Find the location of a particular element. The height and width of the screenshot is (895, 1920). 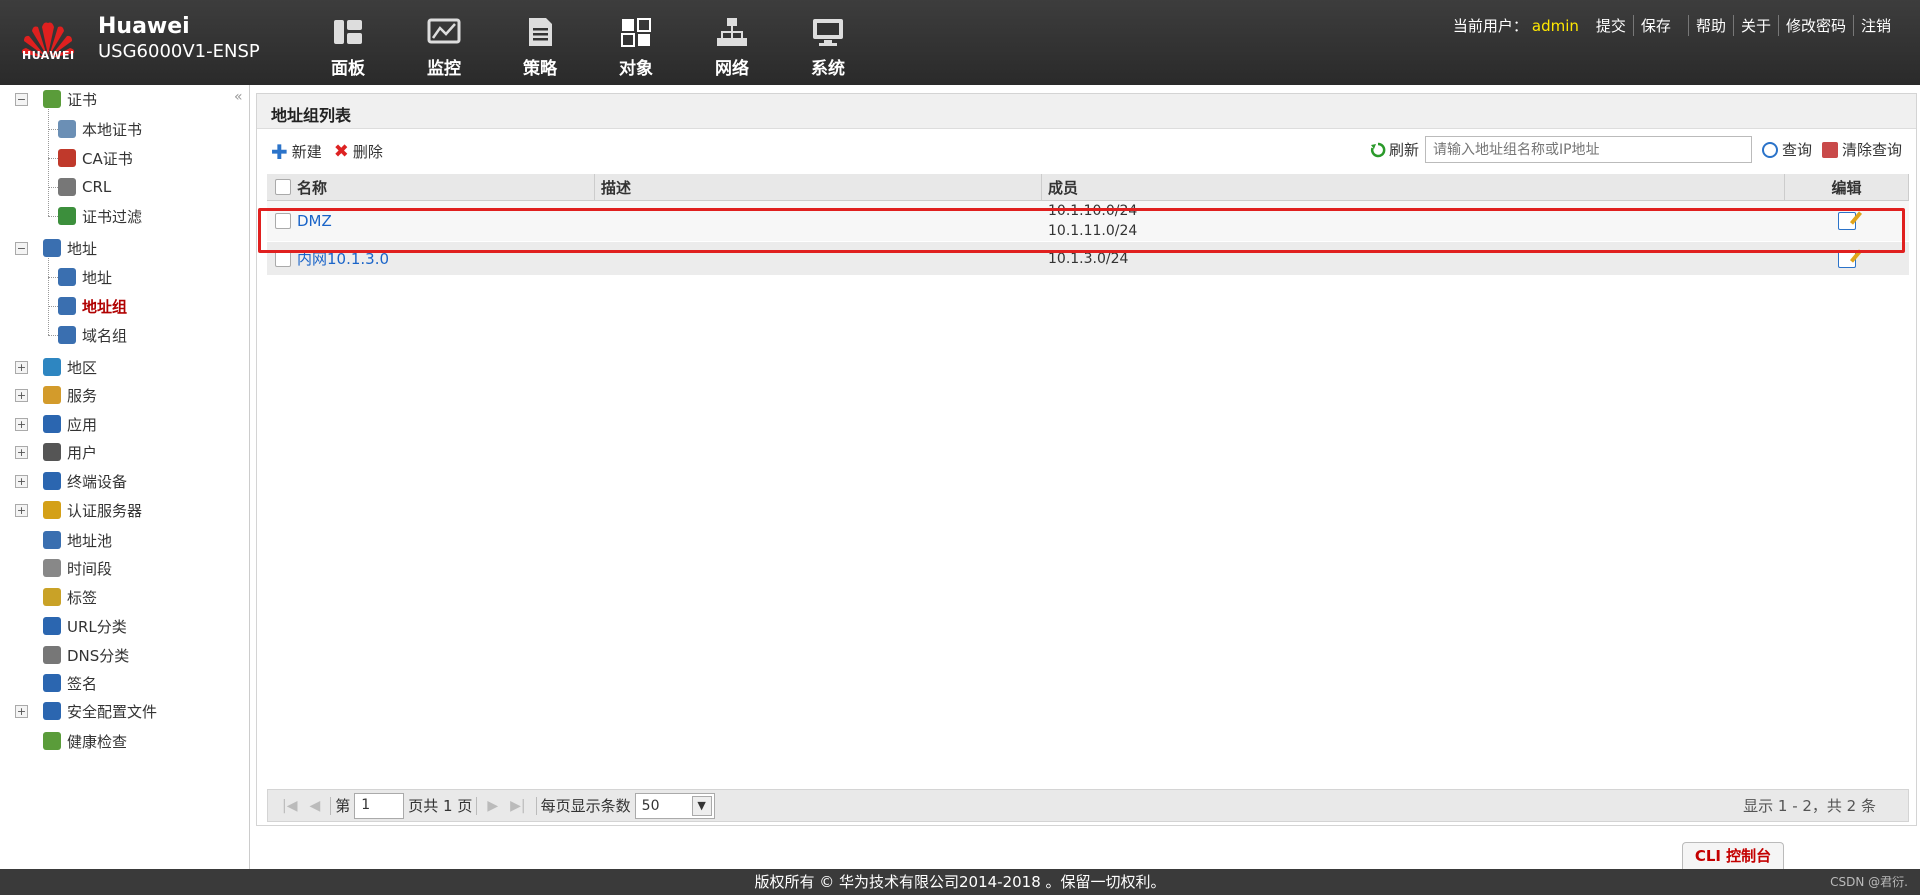

column-members-label: 成员 is located at coordinates (1063, 187).